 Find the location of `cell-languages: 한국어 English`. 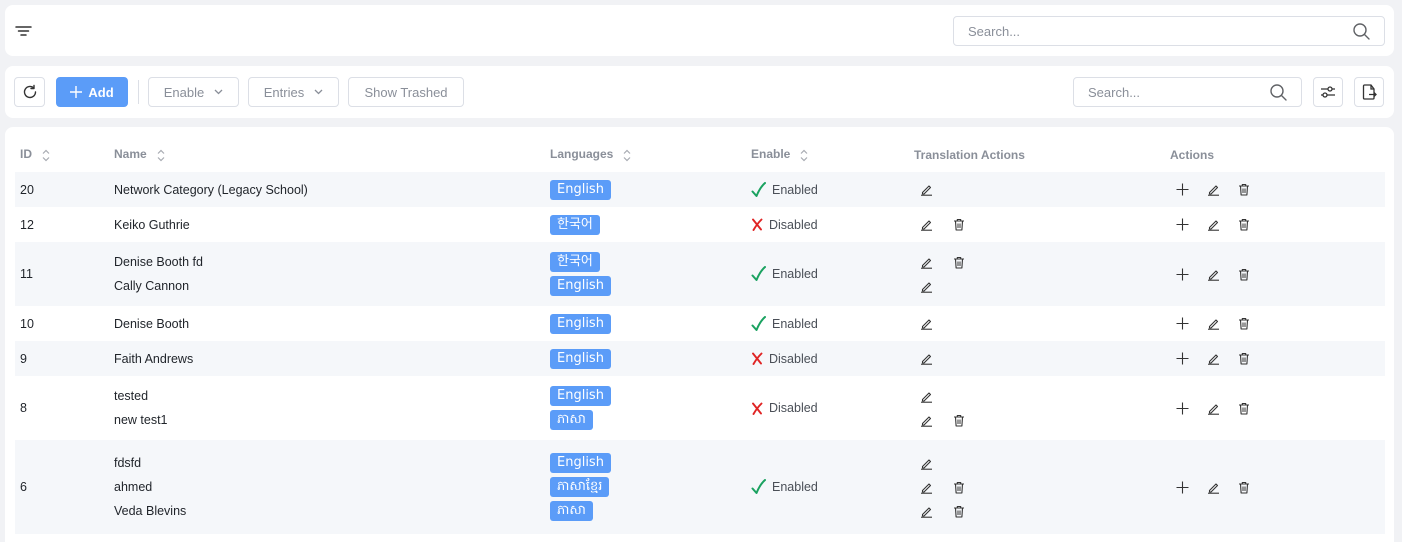

cell-languages: 한국어 English is located at coordinates (650, 274).